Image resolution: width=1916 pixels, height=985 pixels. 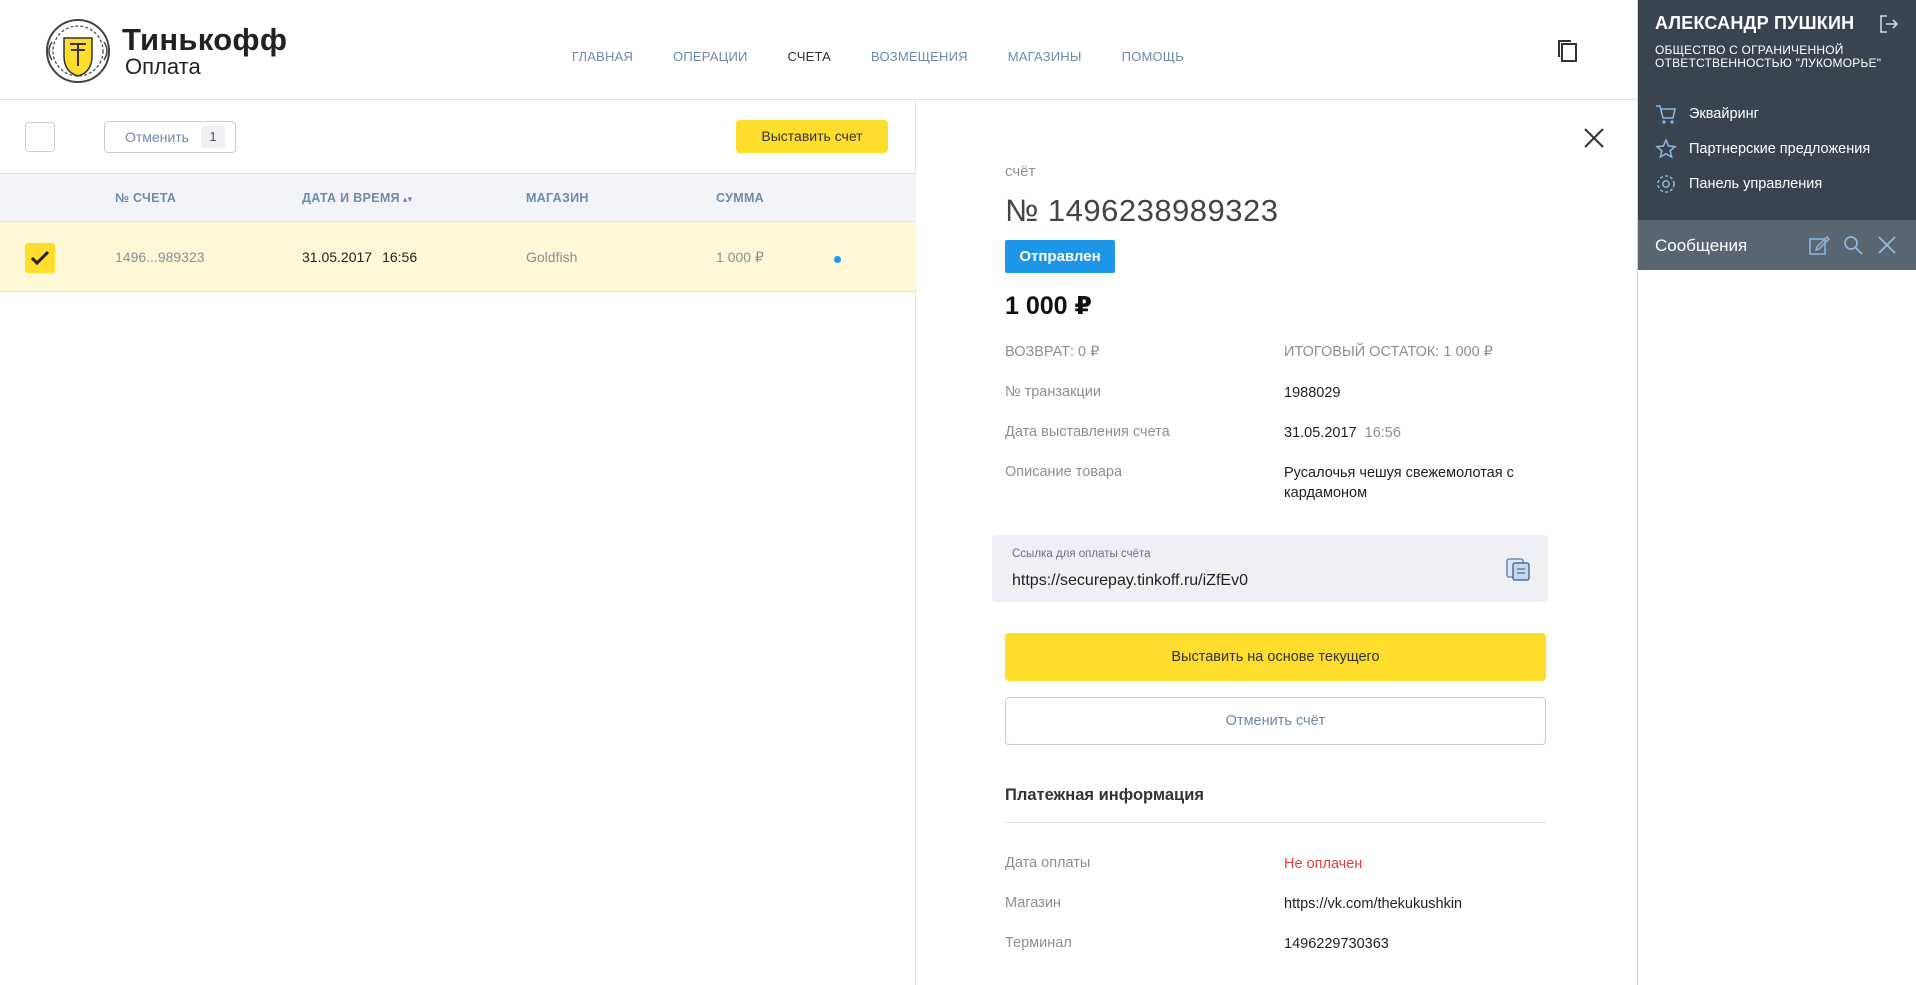 I want to click on cell-time-value: 16:56, so click(x=400, y=257).